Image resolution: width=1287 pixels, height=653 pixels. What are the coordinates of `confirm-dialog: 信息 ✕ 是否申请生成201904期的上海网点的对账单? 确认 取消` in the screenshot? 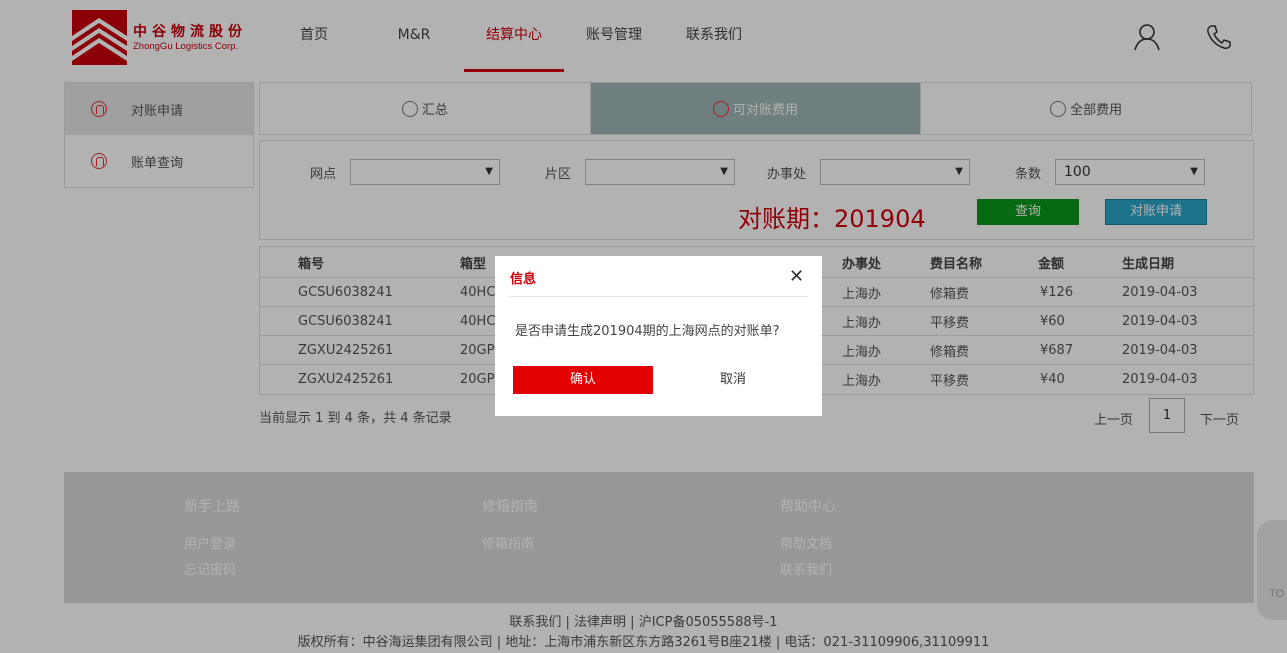 It's located at (658, 336).